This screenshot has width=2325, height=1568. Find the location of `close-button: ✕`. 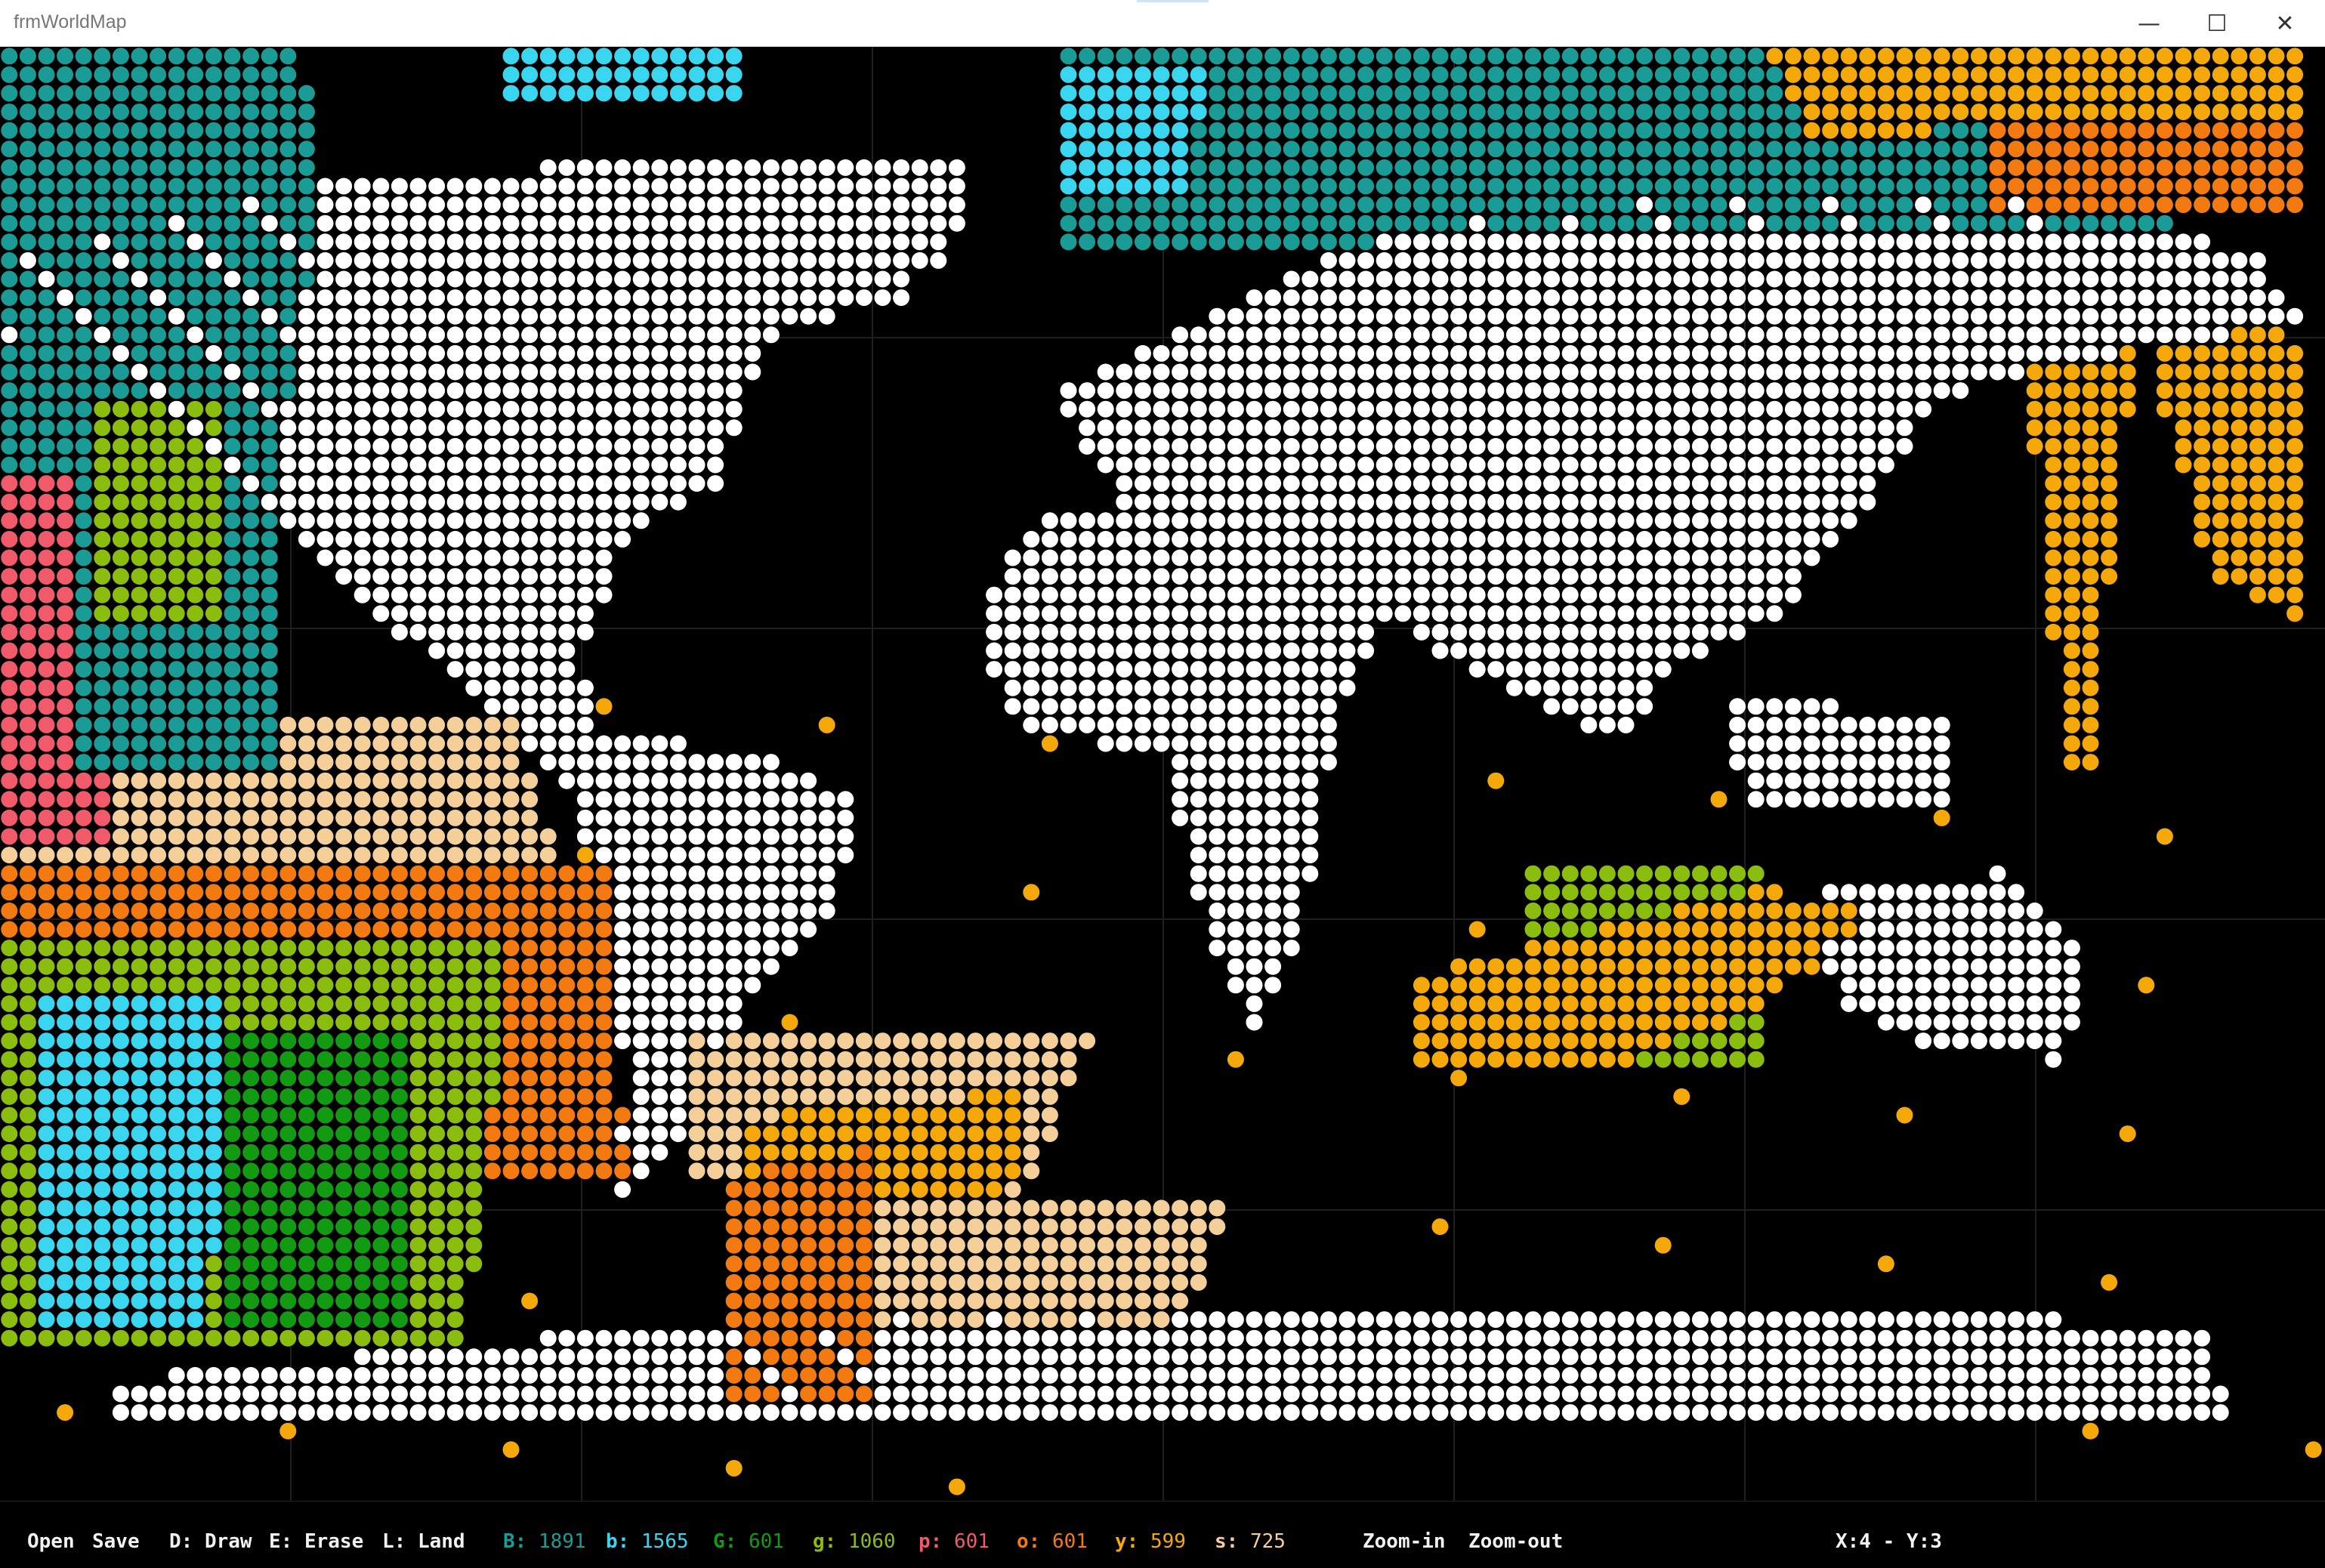

close-button: ✕ is located at coordinates (2285, 23).